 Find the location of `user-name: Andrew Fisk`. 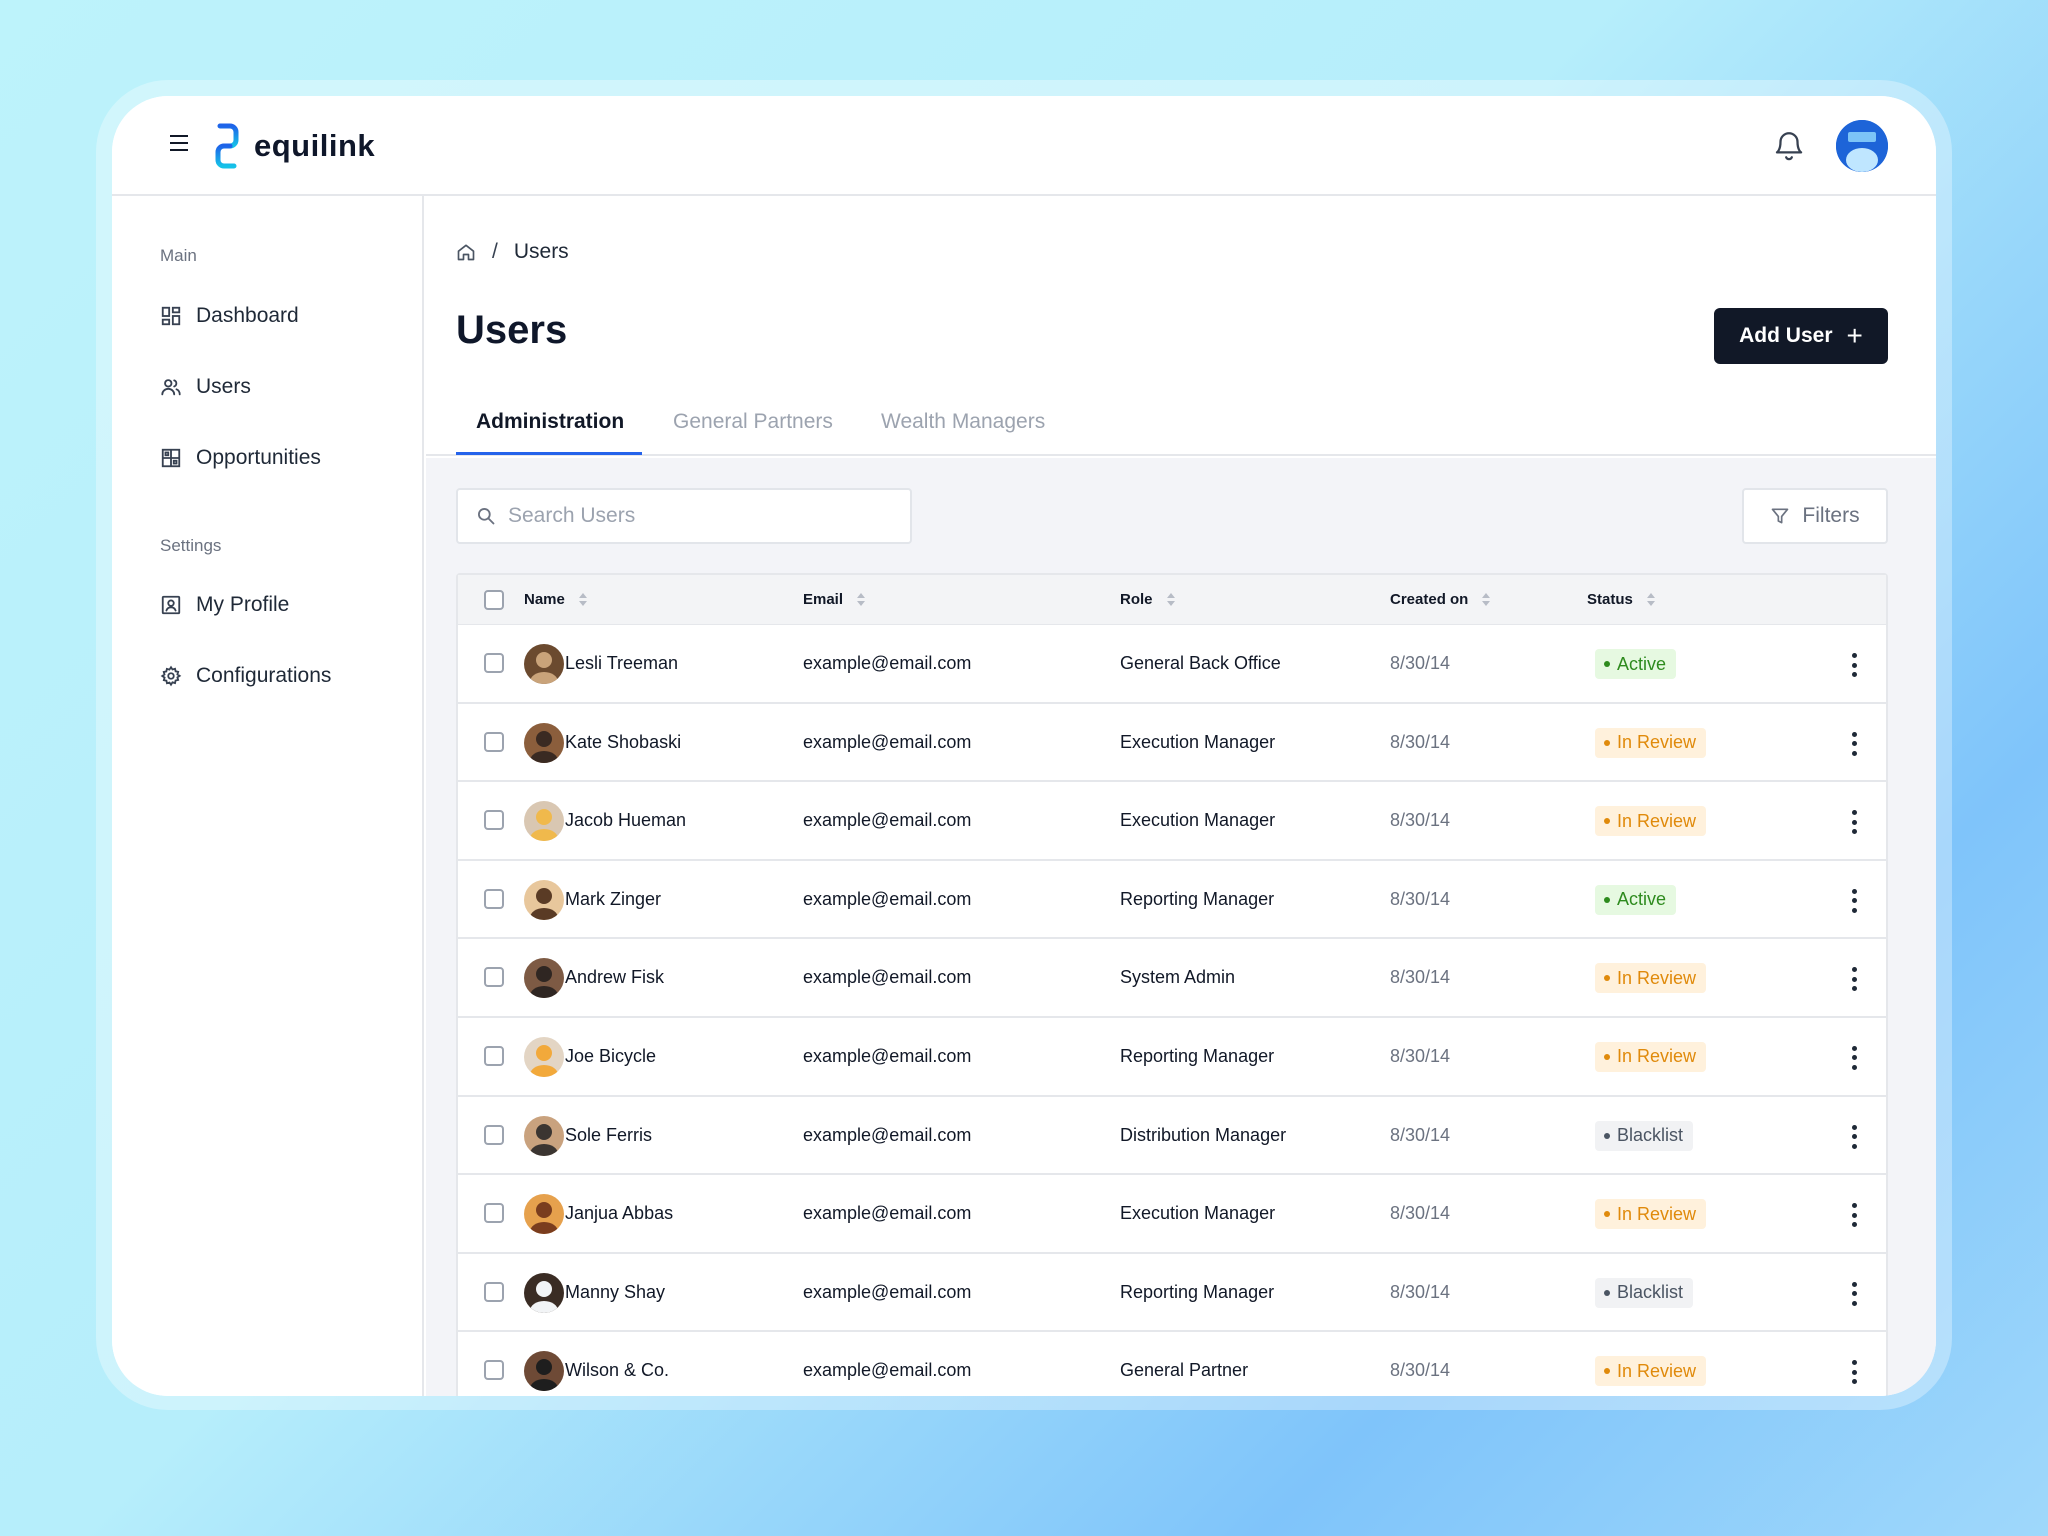

user-name: Andrew Fisk is located at coordinates (614, 977).